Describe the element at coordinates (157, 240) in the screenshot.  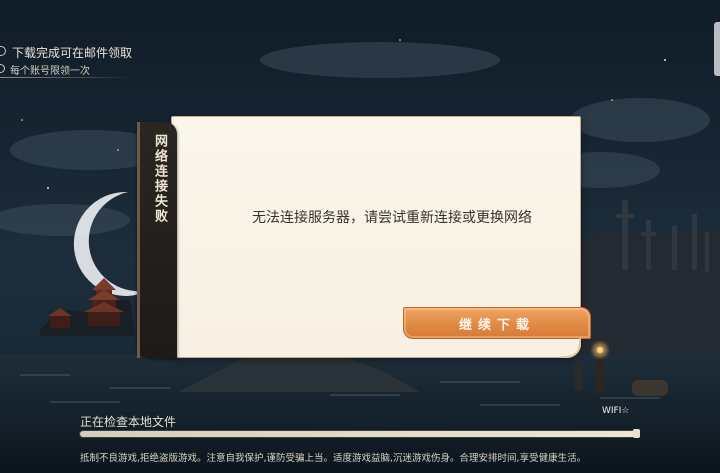
I see `dialog-title-tab: 网络连接失败` at that location.